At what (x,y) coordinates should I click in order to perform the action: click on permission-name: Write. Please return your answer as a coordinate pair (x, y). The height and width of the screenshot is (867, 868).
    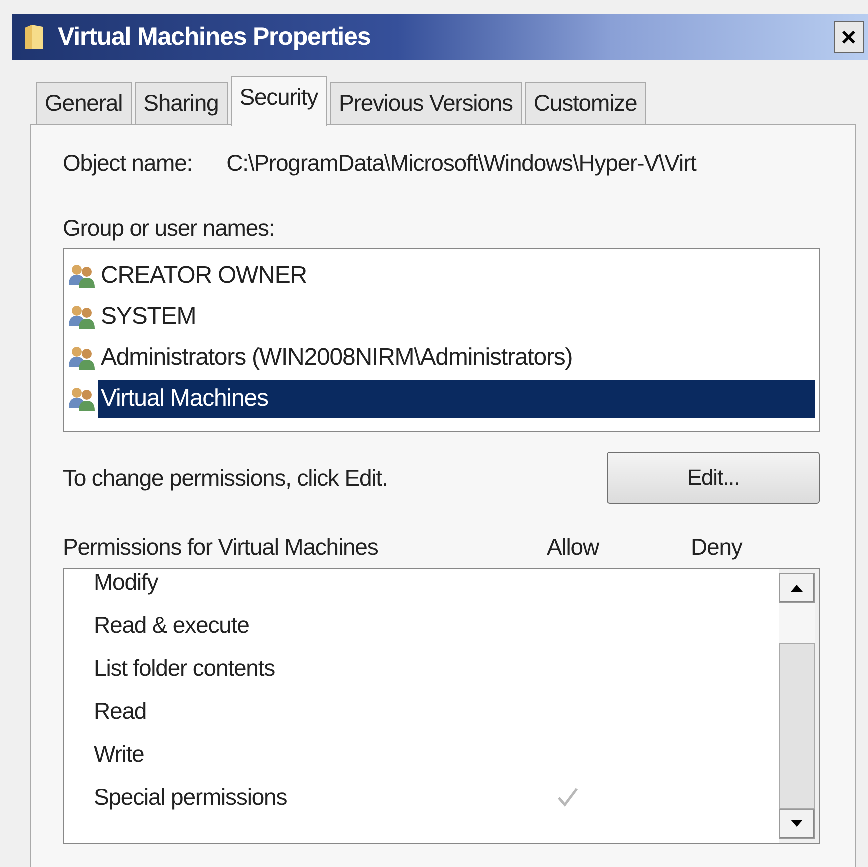
    Looking at the image, I should click on (119, 754).